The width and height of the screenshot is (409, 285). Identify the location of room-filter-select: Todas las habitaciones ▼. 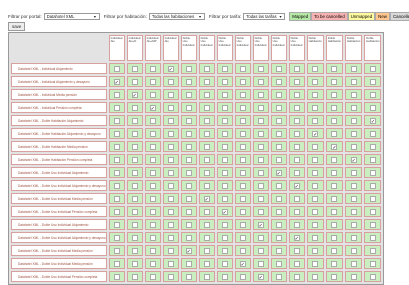
(176, 16).